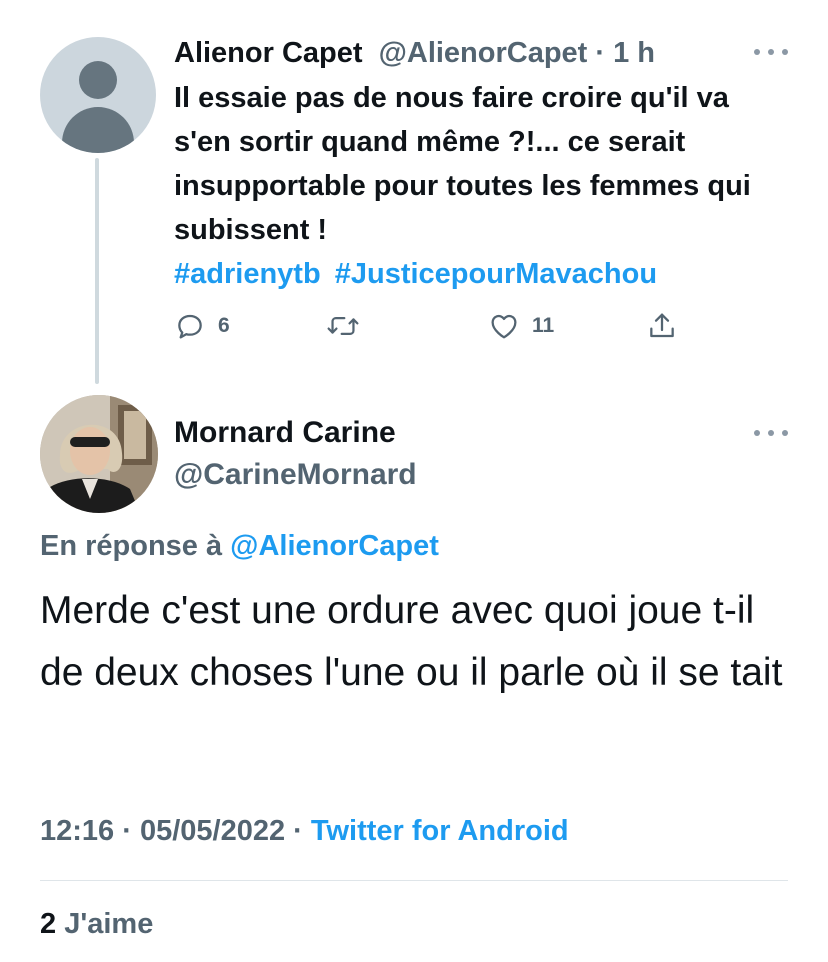 The image size is (828, 962). I want to click on likes-summary: 2 J'aime, so click(96, 924).